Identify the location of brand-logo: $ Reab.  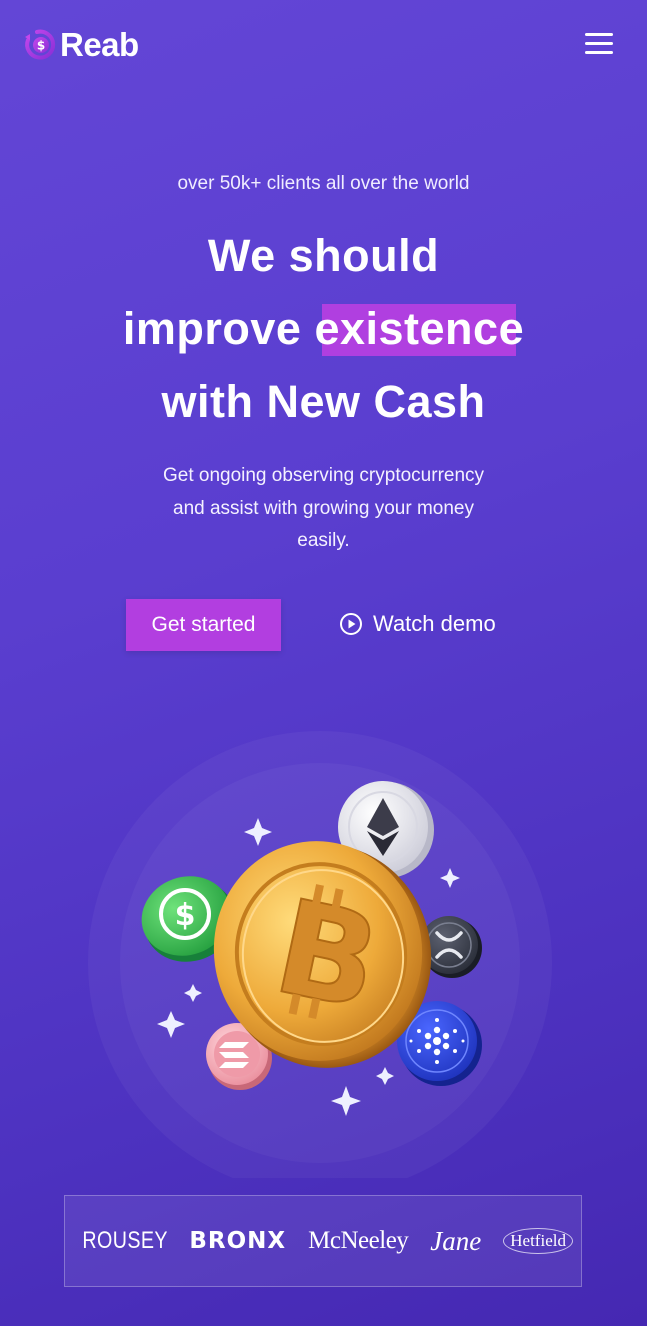
(80, 45).